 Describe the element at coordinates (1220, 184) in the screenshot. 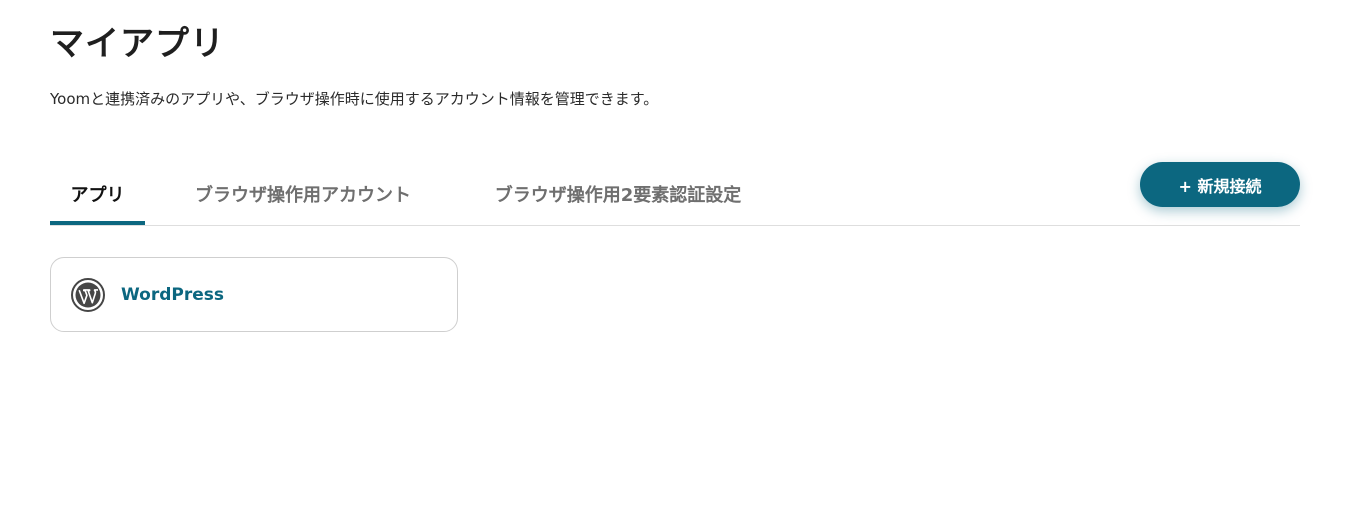

I see `new-connection-button: + 新規接続` at that location.